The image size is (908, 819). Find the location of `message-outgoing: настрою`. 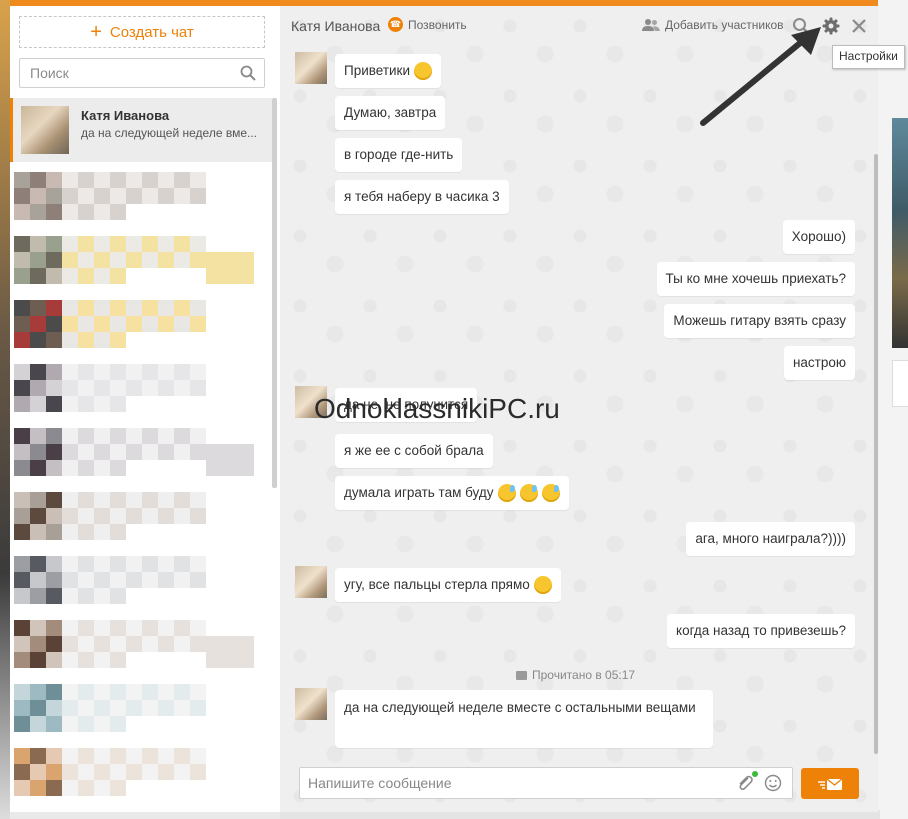

message-outgoing: настрою is located at coordinates (819, 363).